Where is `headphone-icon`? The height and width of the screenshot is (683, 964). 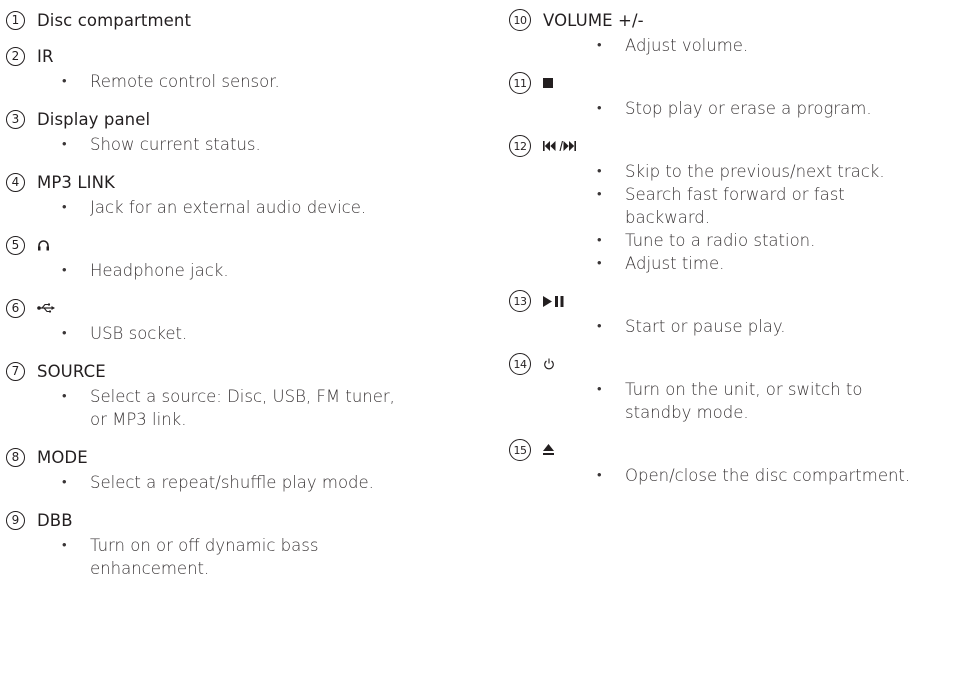
headphone-icon is located at coordinates (43, 245).